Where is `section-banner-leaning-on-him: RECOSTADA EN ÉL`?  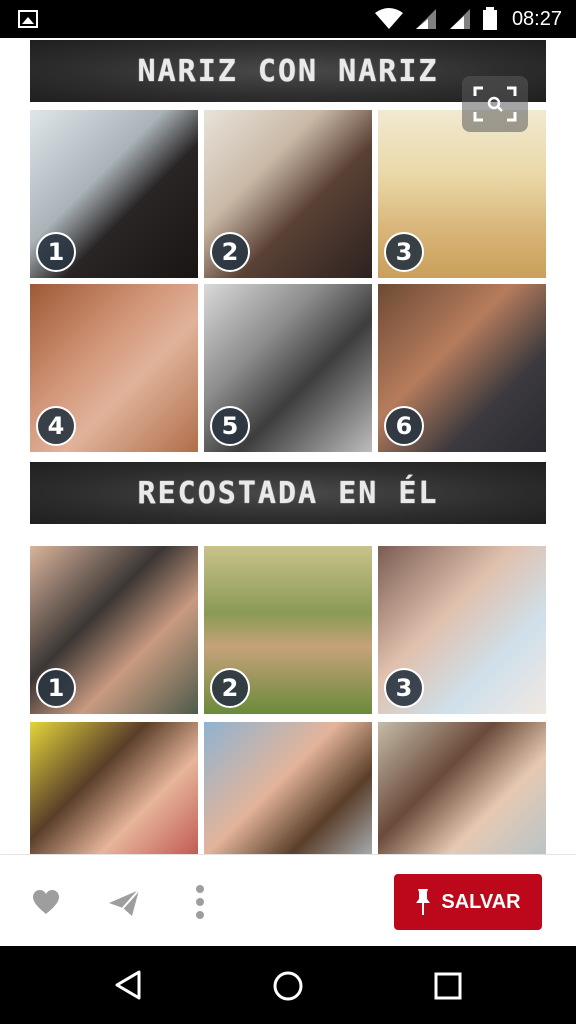 section-banner-leaning-on-him: RECOSTADA EN ÉL is located at coordinates (288, 493).